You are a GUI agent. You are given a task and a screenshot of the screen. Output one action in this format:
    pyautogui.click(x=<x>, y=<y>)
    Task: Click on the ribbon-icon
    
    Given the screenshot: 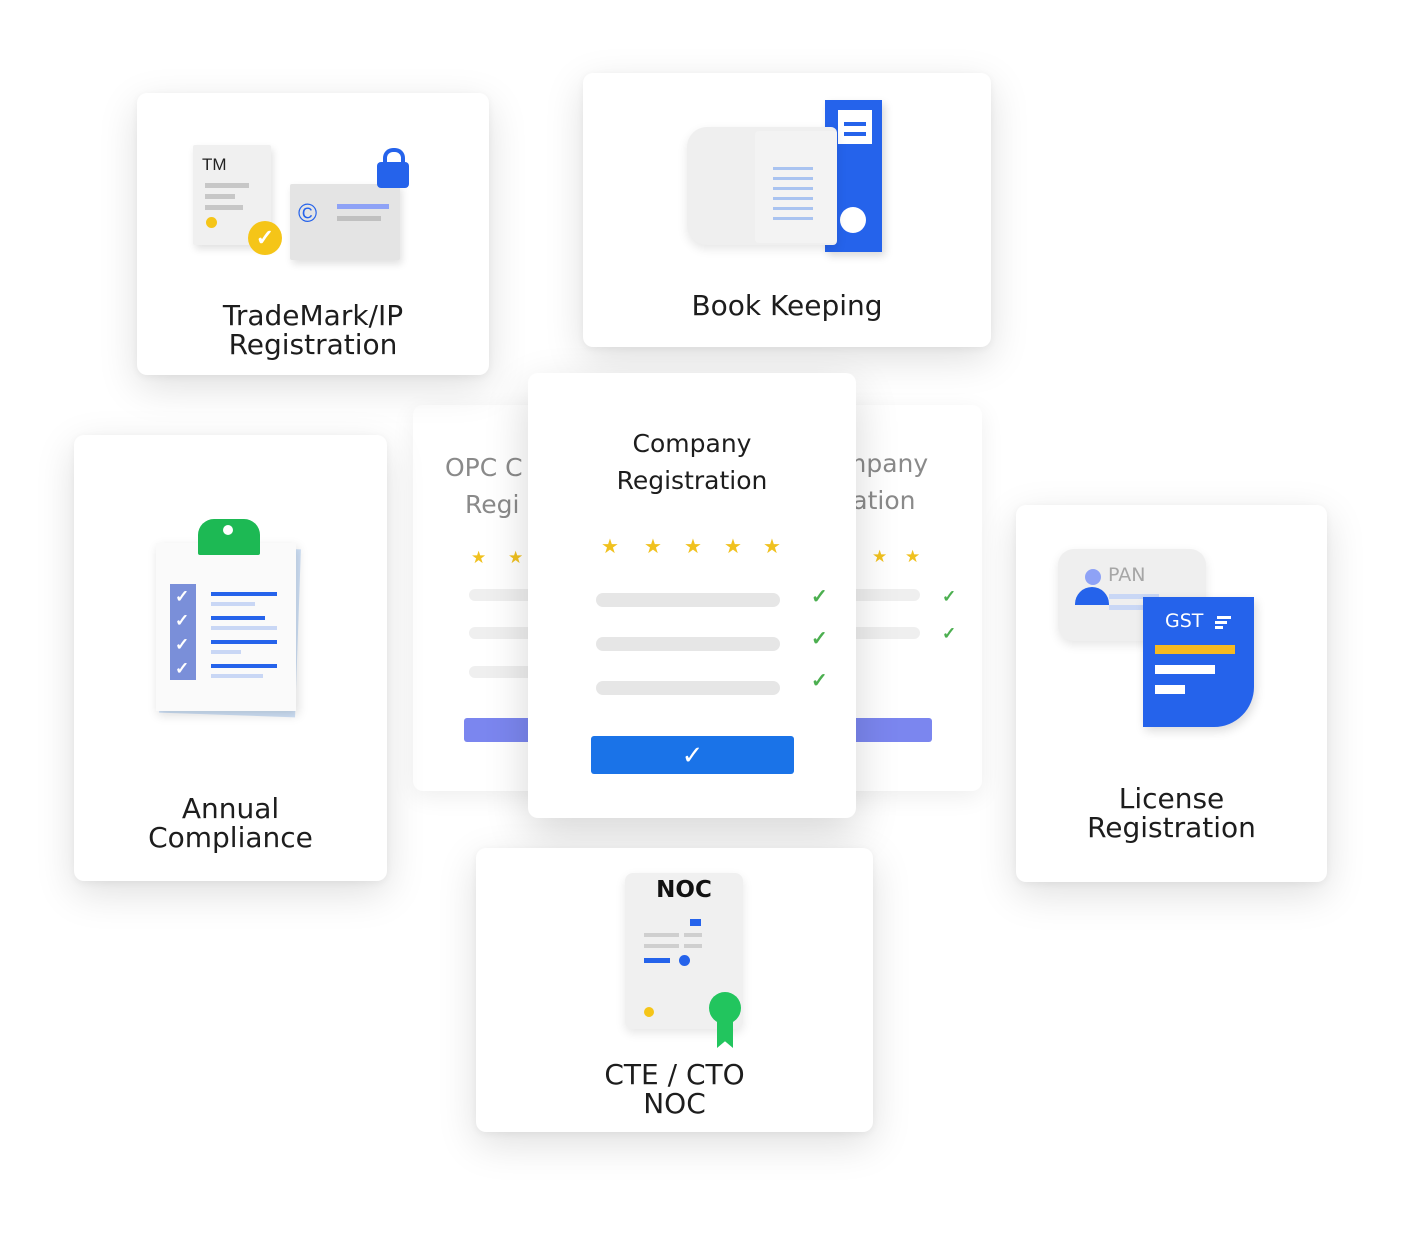 What is the action you would take?
    pyautogui.click(x=725, y=1020)
    